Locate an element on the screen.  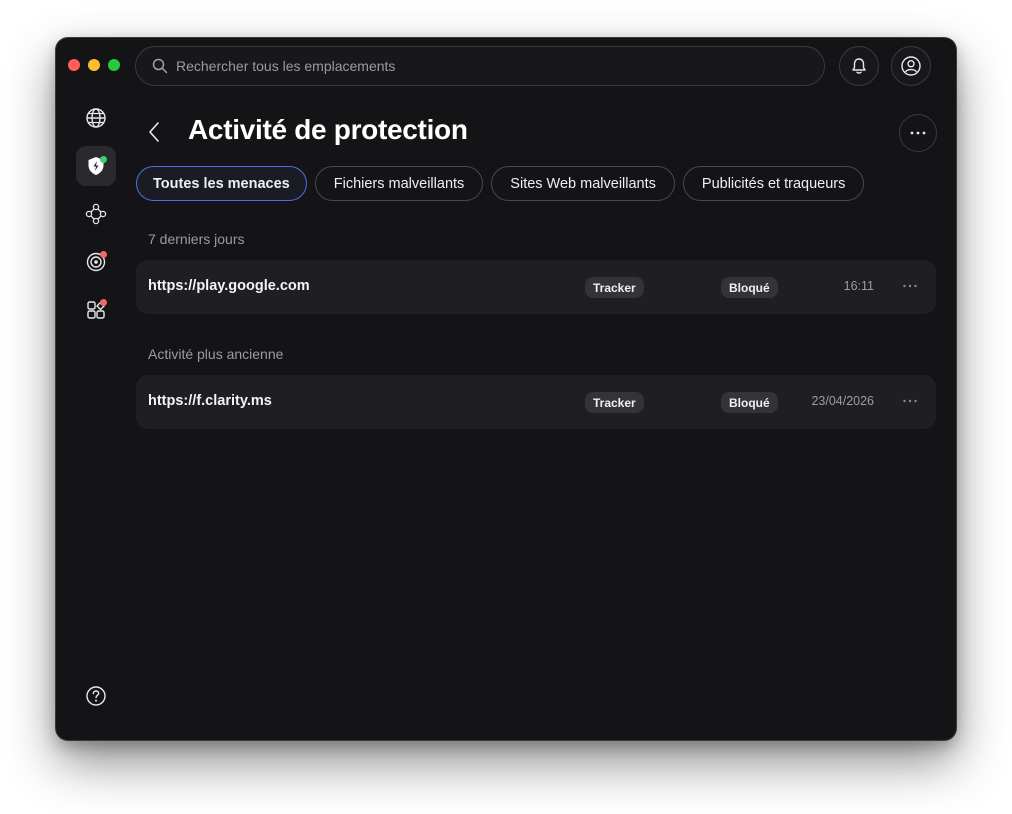
sidebar-item-help is located at coordinates (96, 696).